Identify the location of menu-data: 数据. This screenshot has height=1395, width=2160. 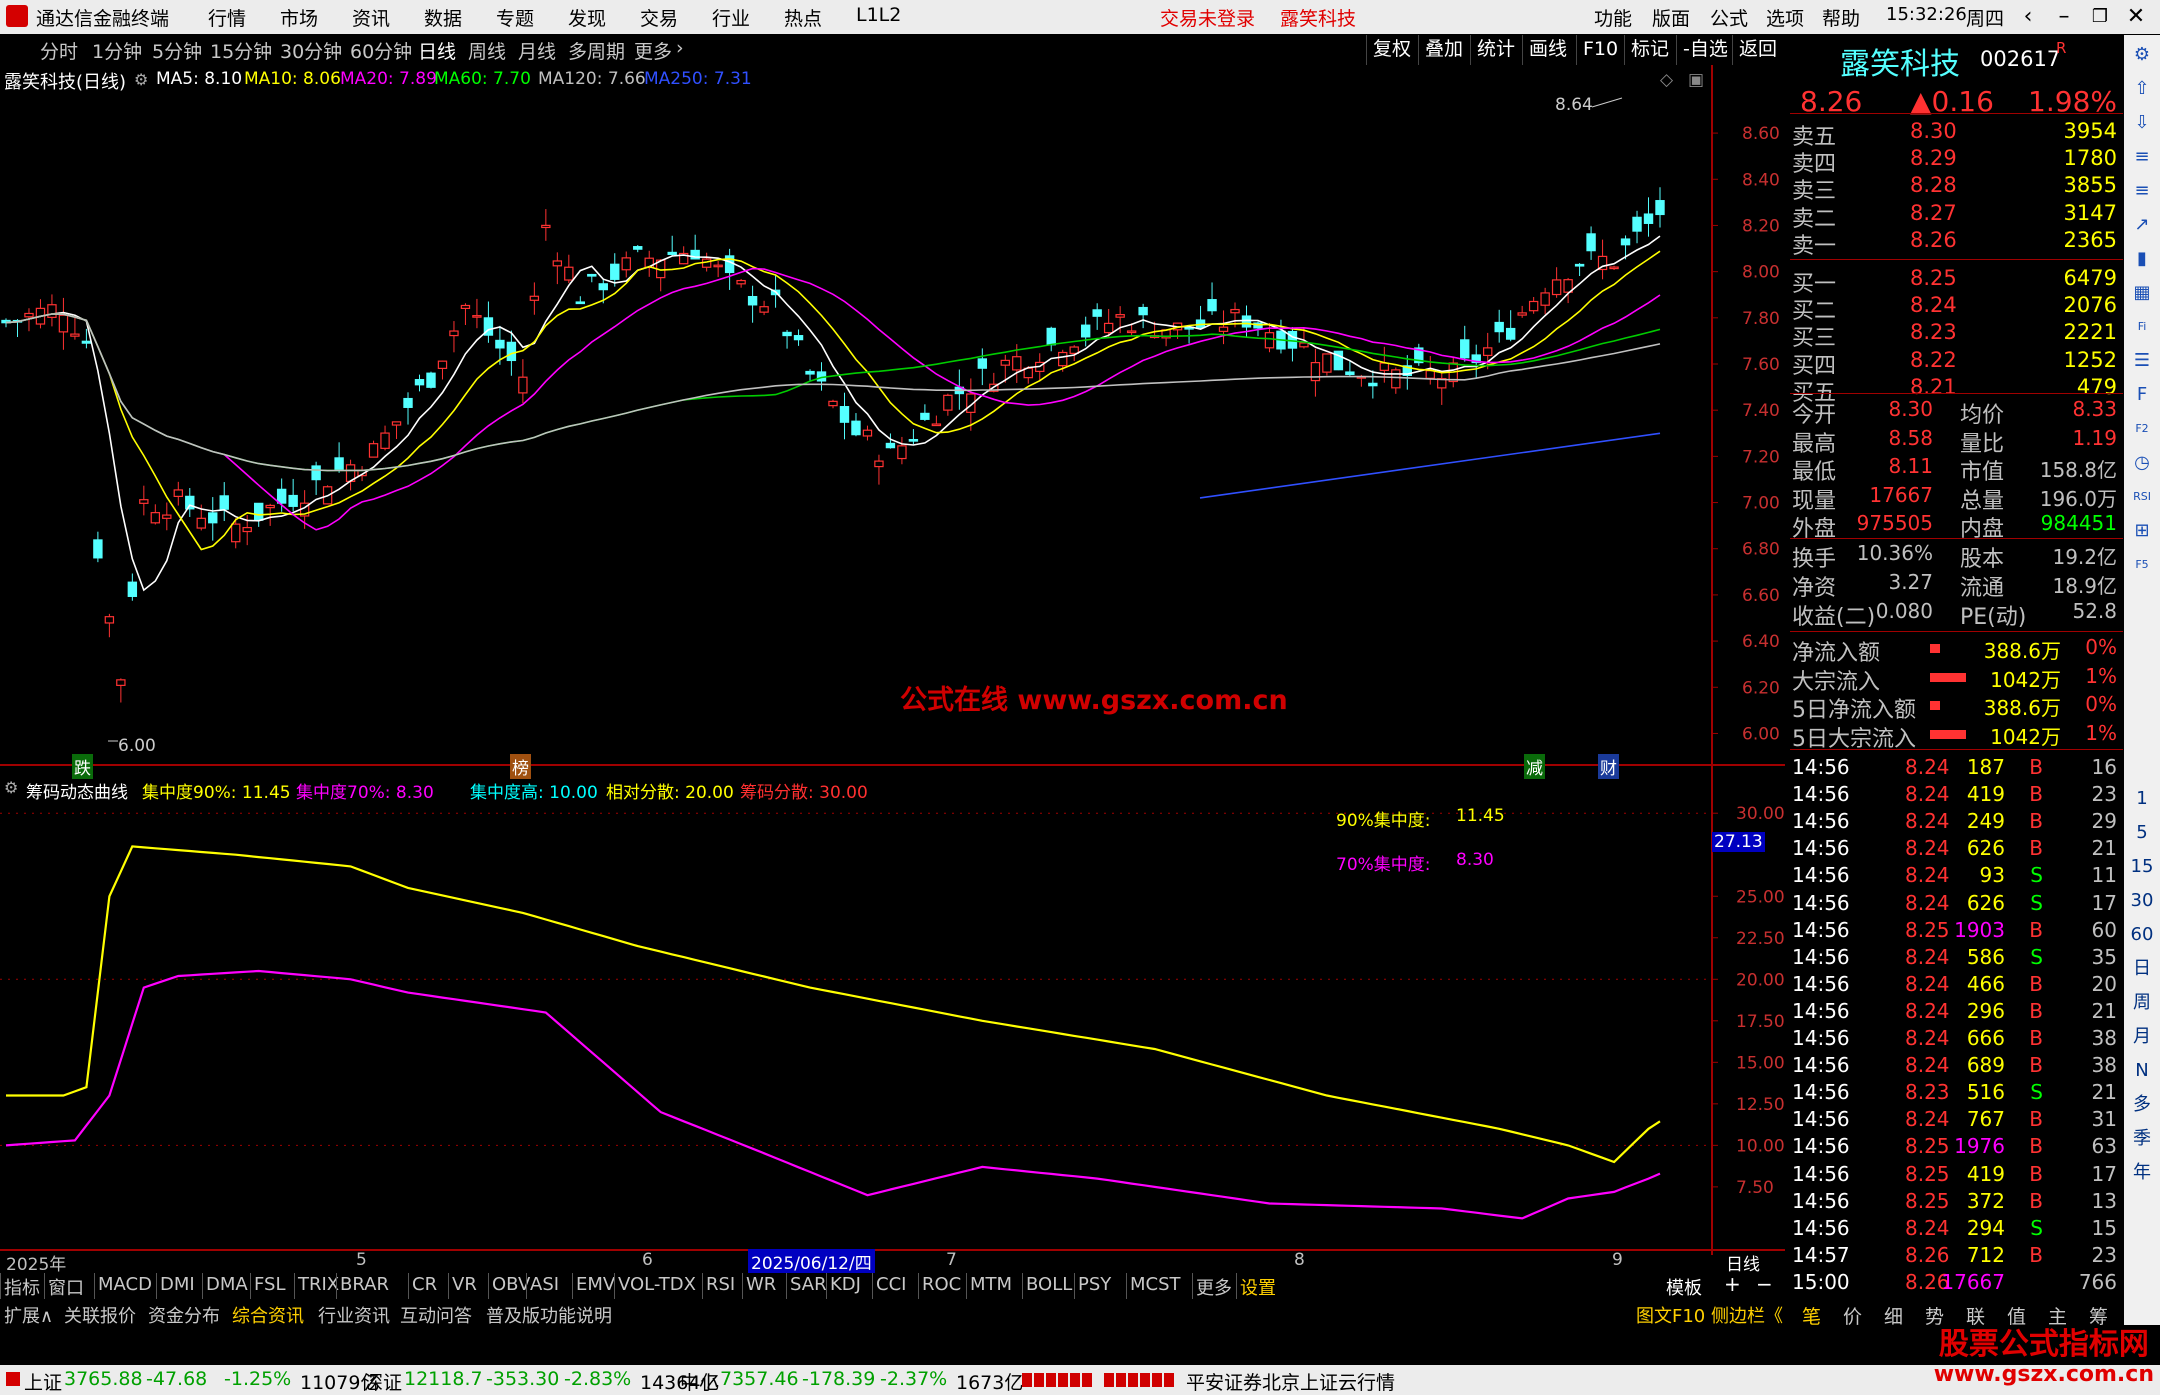
(443, 17).